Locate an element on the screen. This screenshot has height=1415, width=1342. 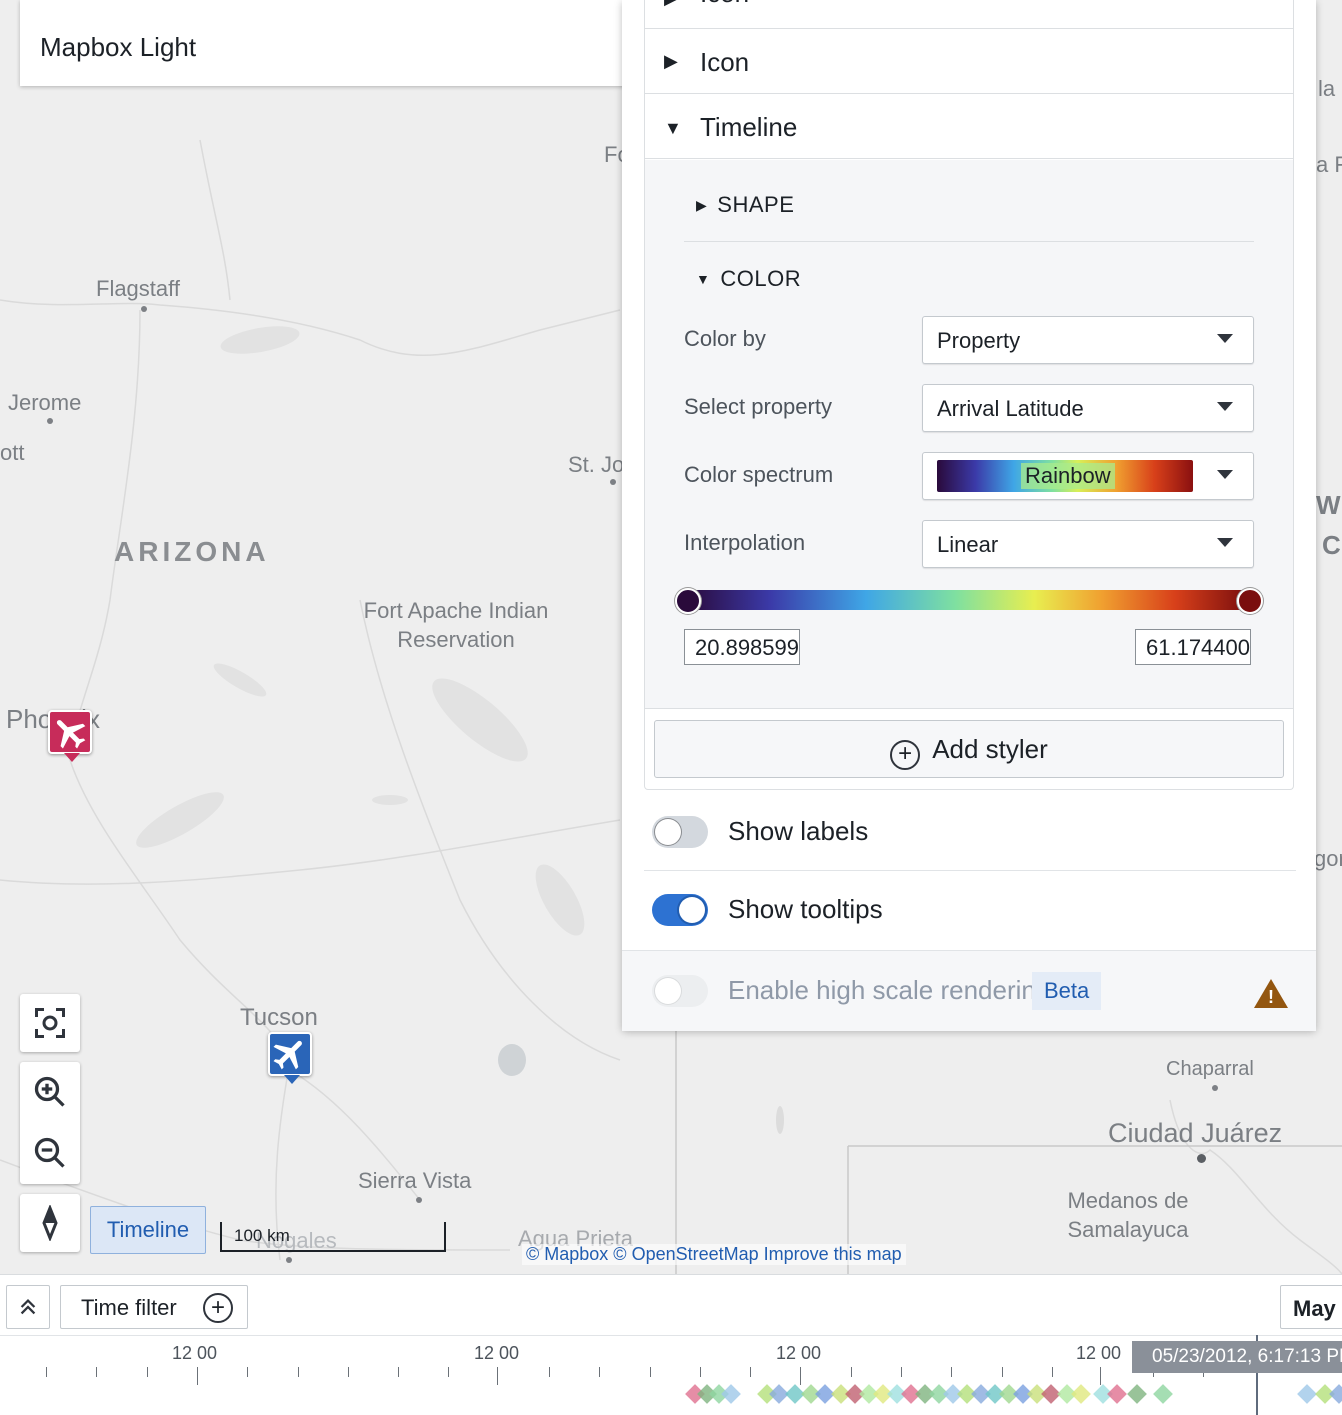
zoom-controls is located at coordinates (50, 1123).